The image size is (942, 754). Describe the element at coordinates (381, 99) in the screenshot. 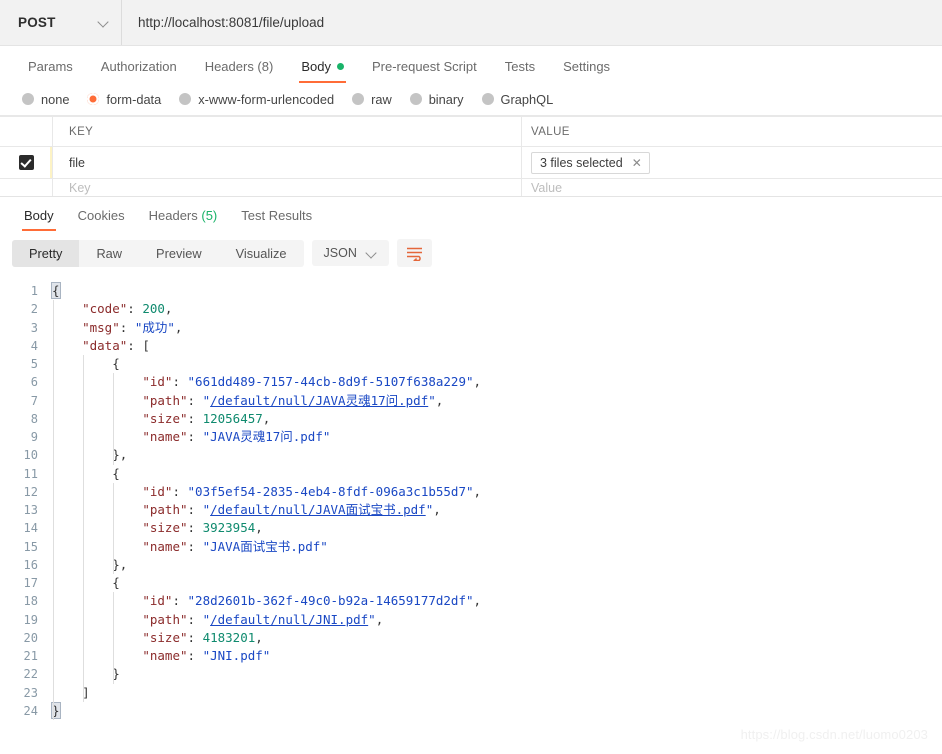

I see `body-type-label: raw` at that location.